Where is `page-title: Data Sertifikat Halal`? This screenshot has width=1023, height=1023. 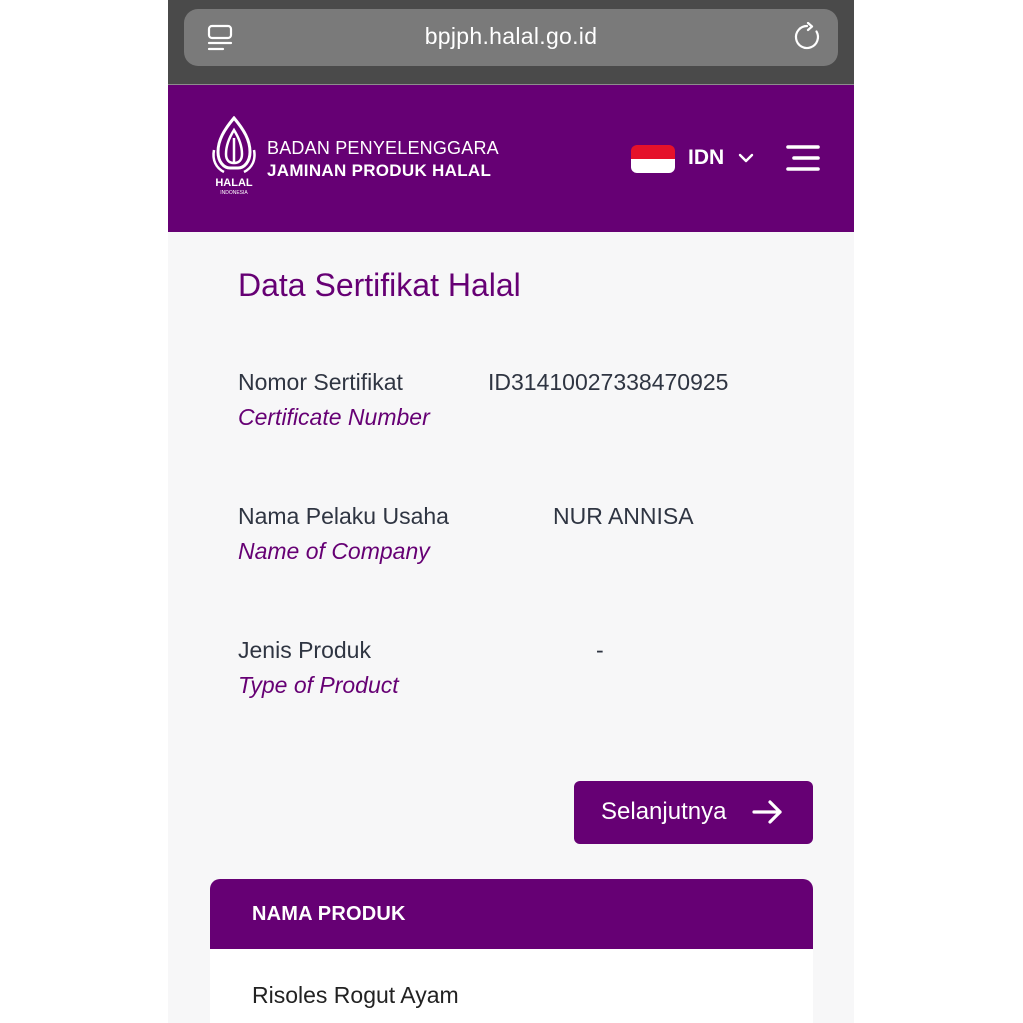
page-title: Data Sertifikat Halal is located at coordinates (379, 285).